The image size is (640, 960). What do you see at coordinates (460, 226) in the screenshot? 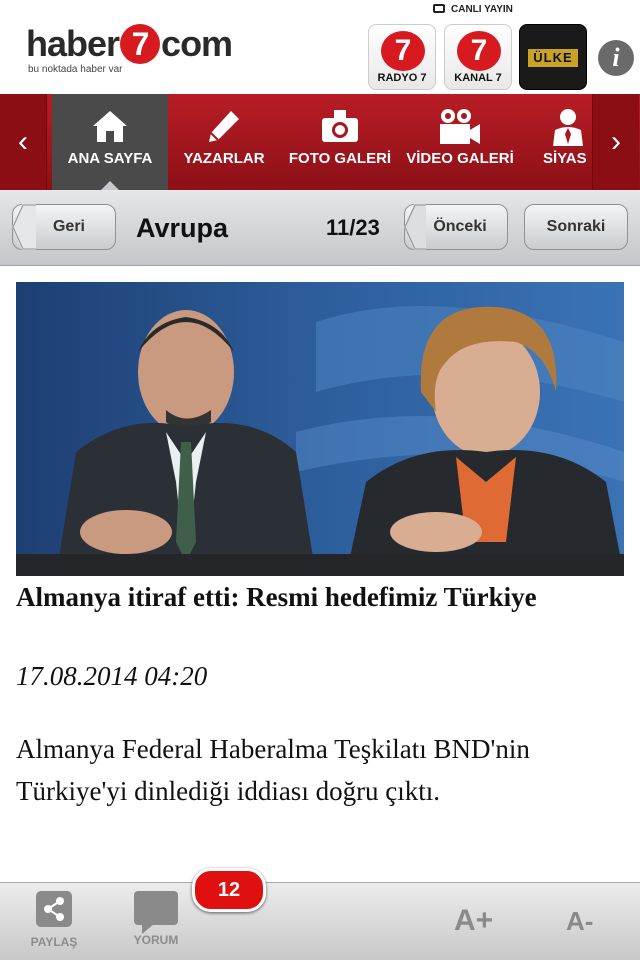
I see `previous-button-label: Önceki` at bounding box center [460, 226].